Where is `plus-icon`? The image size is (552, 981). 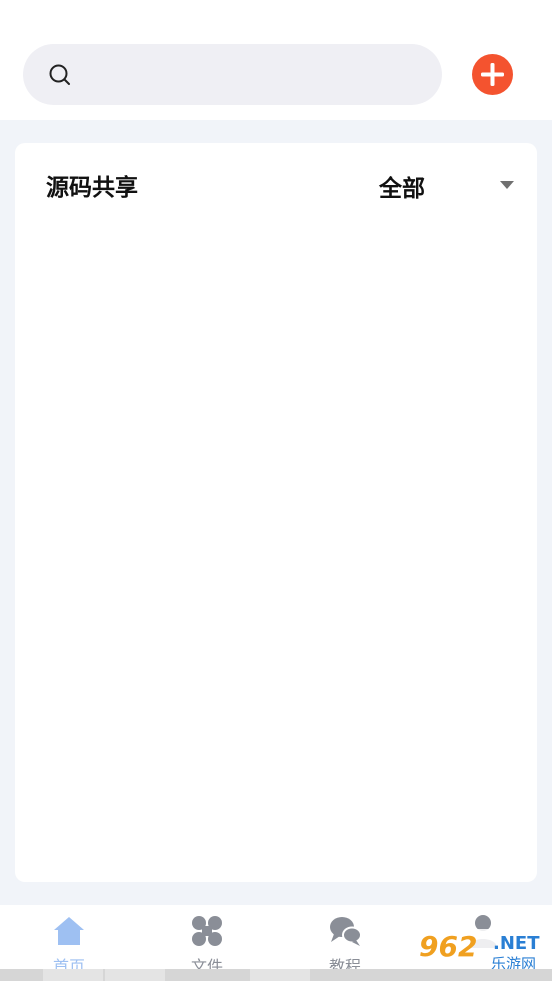 plus-icon is located at coordinates (492, 74).